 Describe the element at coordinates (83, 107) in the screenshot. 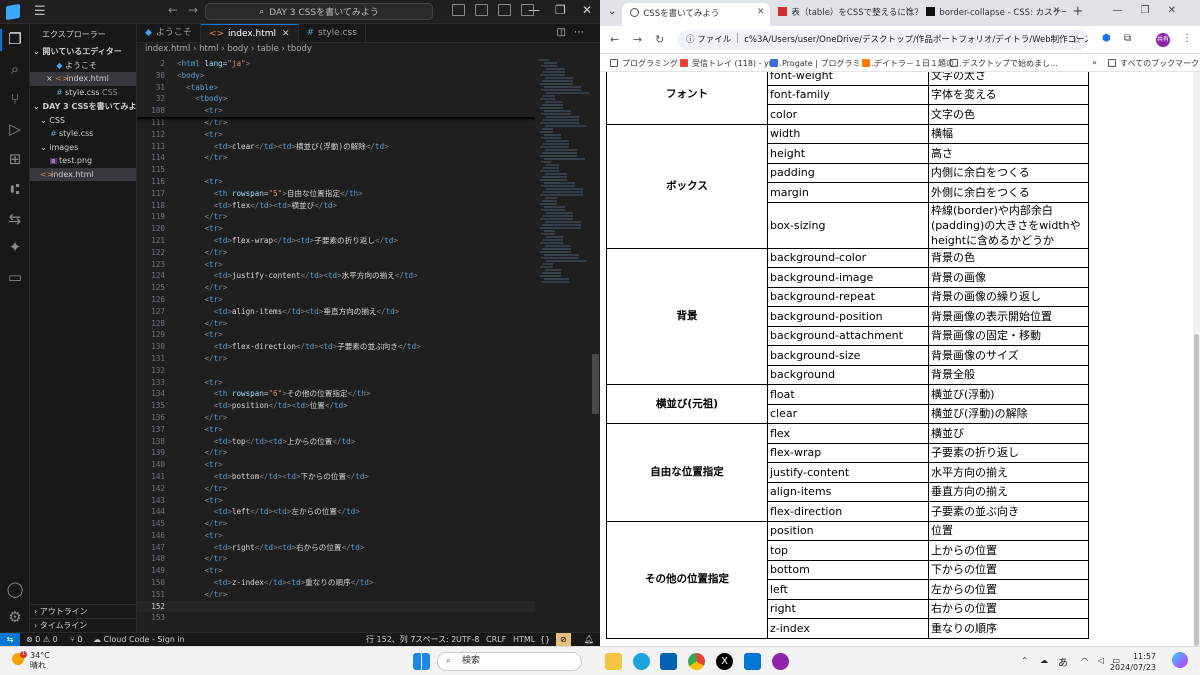

I see `workspace-folder: ⌄ DAY 3 CSSを書いてみよう` at that location.